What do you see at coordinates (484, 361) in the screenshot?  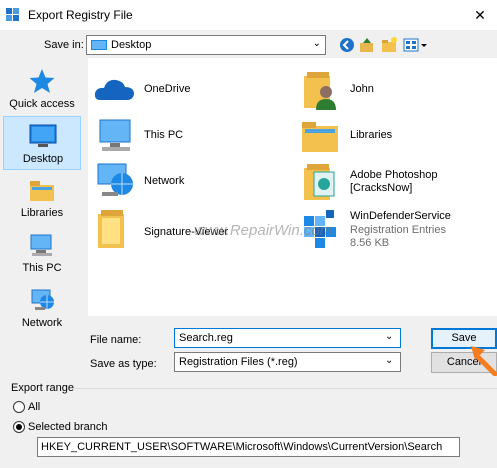 I see `pointer-arrow-icon` at bounding box center [484, 361].